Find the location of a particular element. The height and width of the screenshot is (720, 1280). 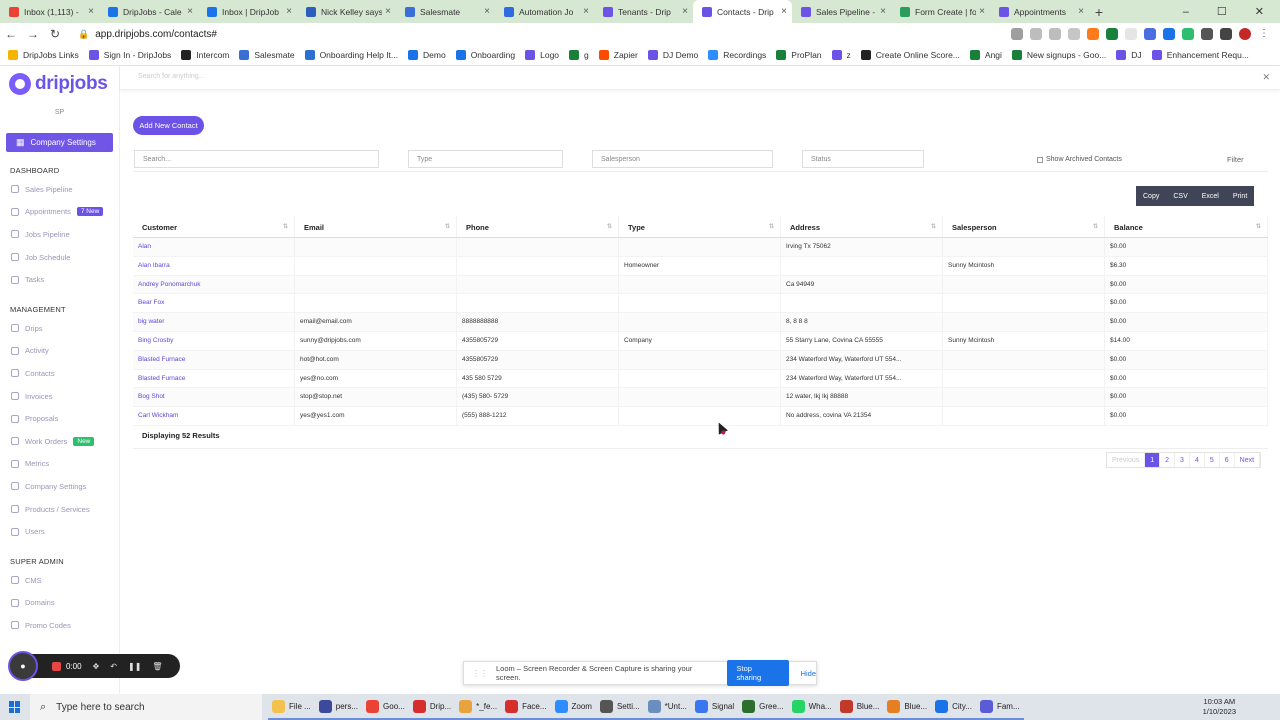

browser-tab: Nick Kelley says × is located at coordinates (346, 11).